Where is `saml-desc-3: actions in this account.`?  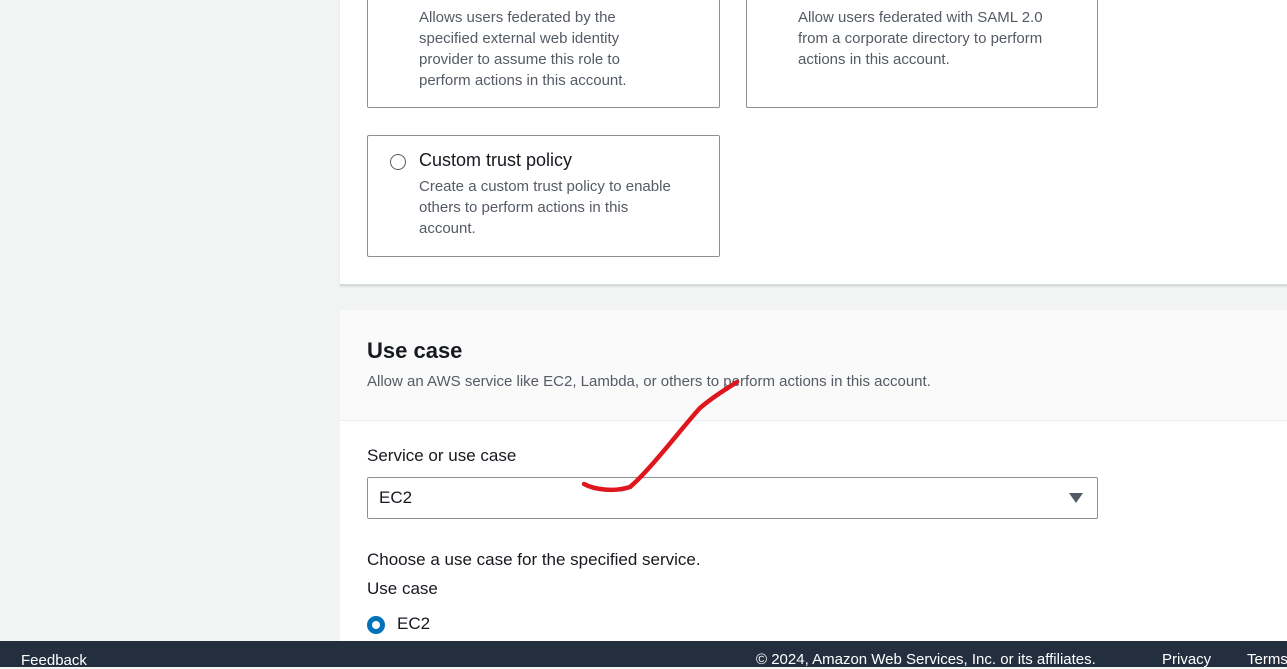
saml-desc-3: actions in this account. is located at coordinates (874, 59).